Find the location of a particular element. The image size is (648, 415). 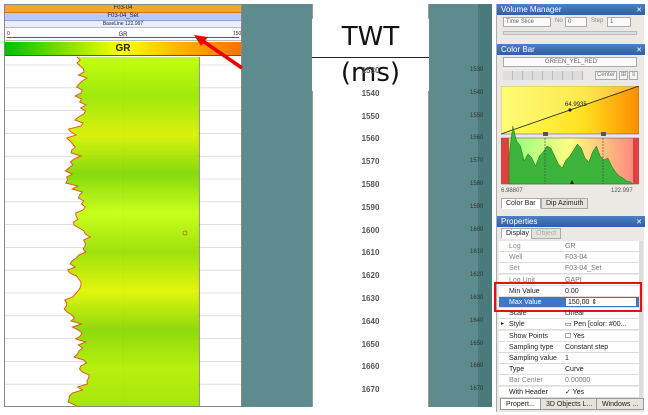

right-depth-label: 1640 is located at coordinates (477, 320).